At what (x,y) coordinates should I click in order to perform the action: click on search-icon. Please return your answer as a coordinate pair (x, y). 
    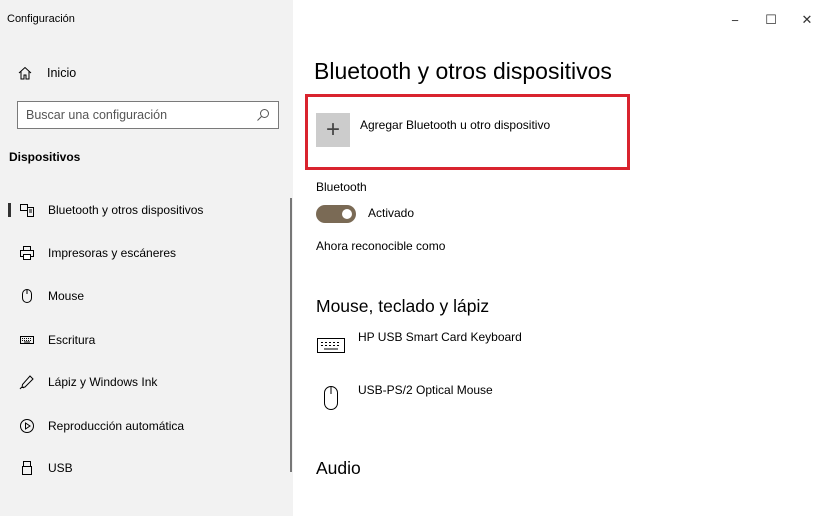
    Looking at the image, I should click on (263, 115).